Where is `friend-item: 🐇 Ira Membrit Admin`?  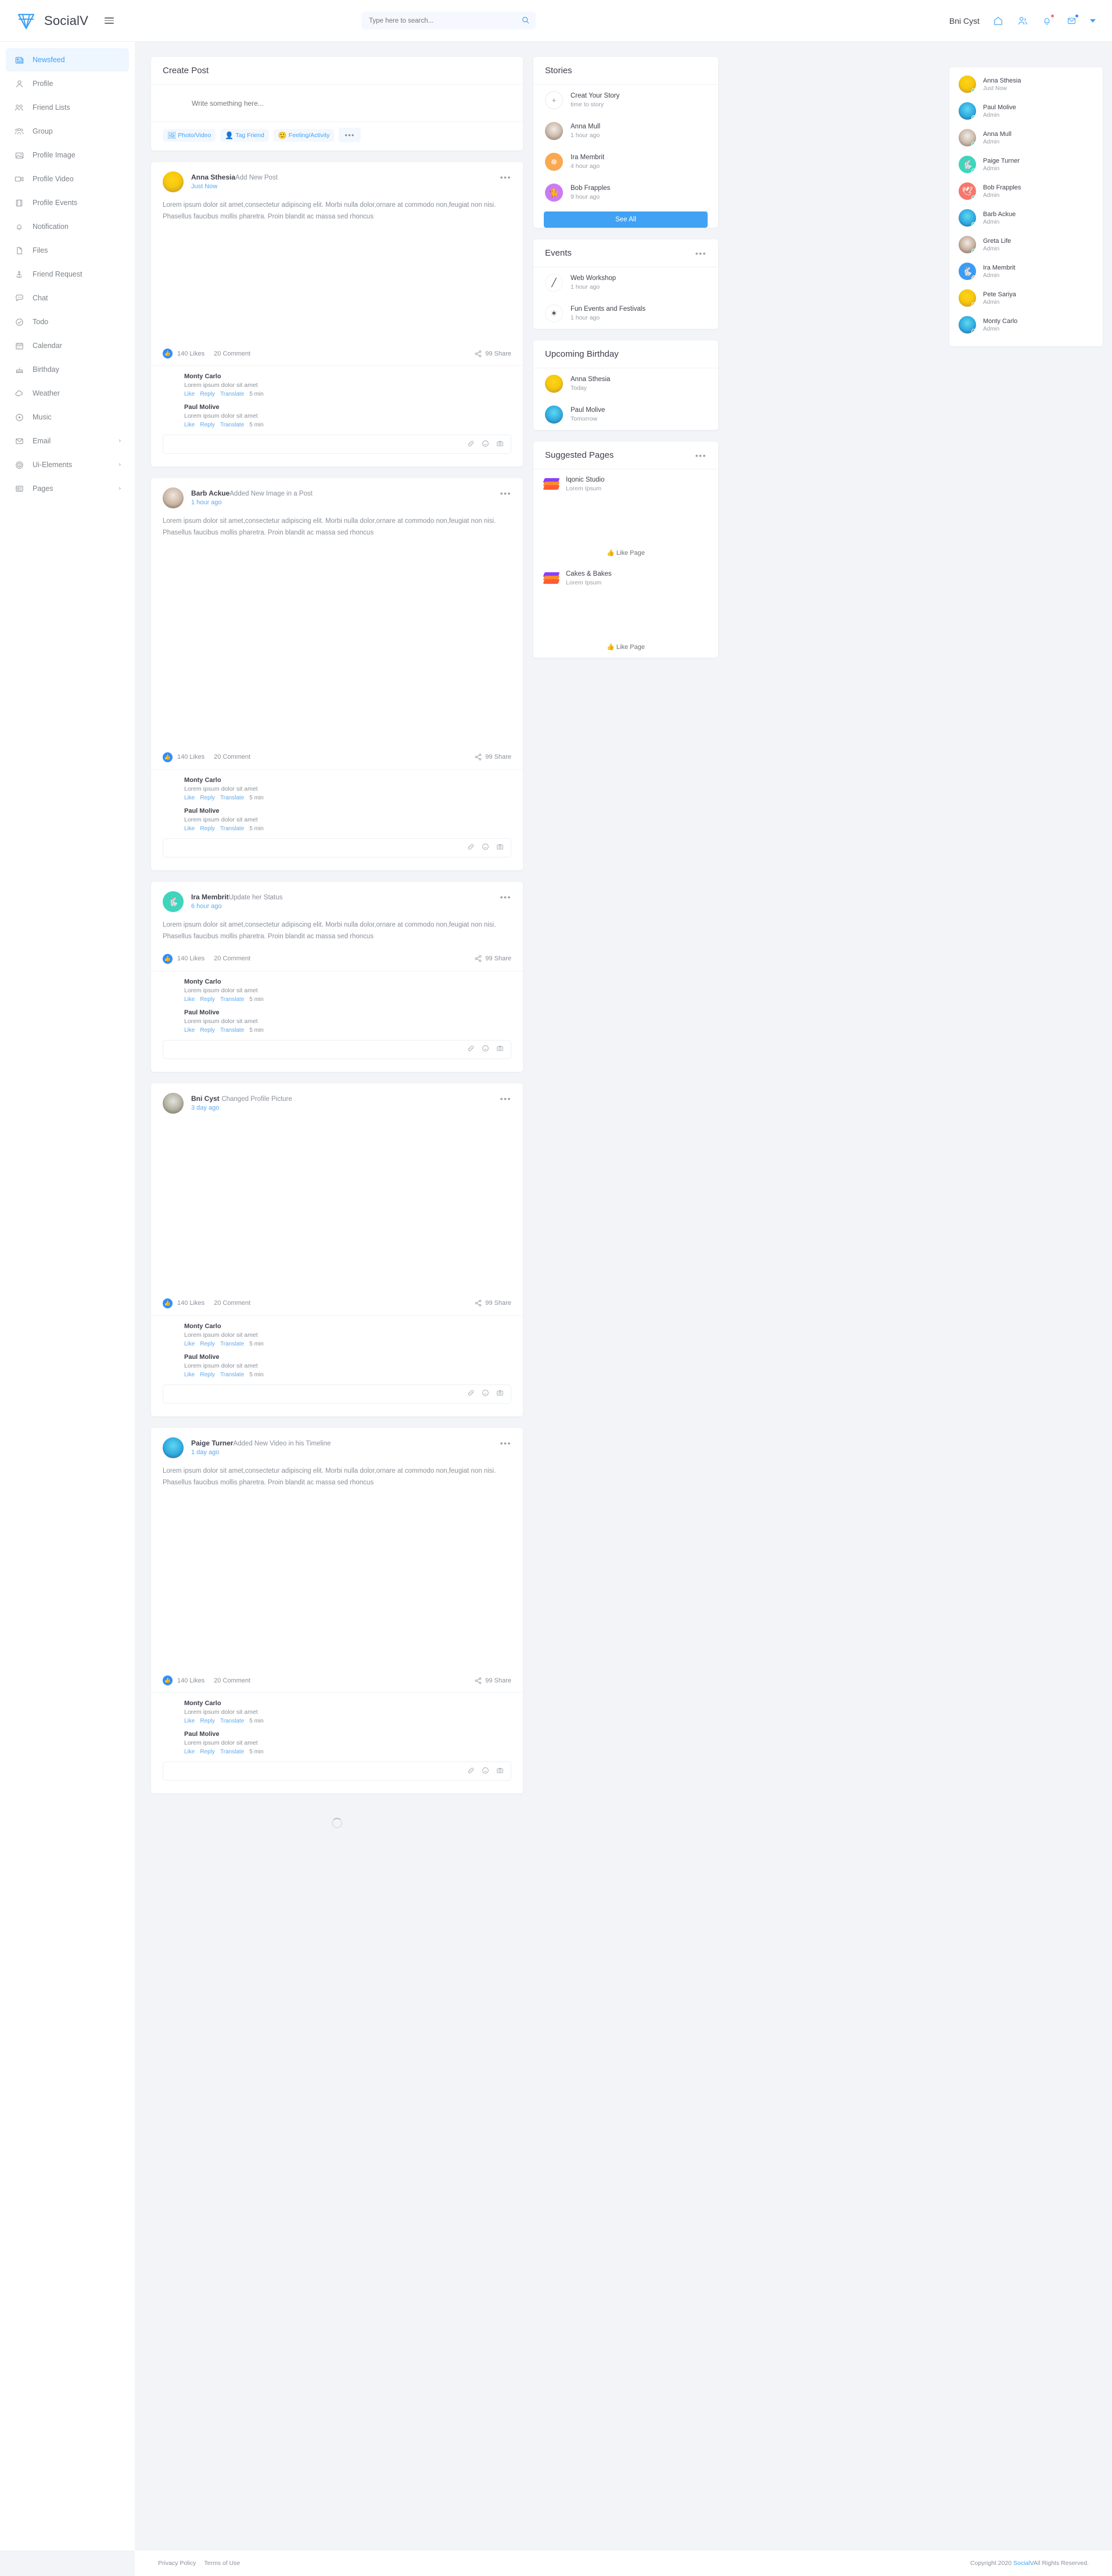
friend-item: 🐇 Ira Membrit Admin is located at coordinates (1026, 271).